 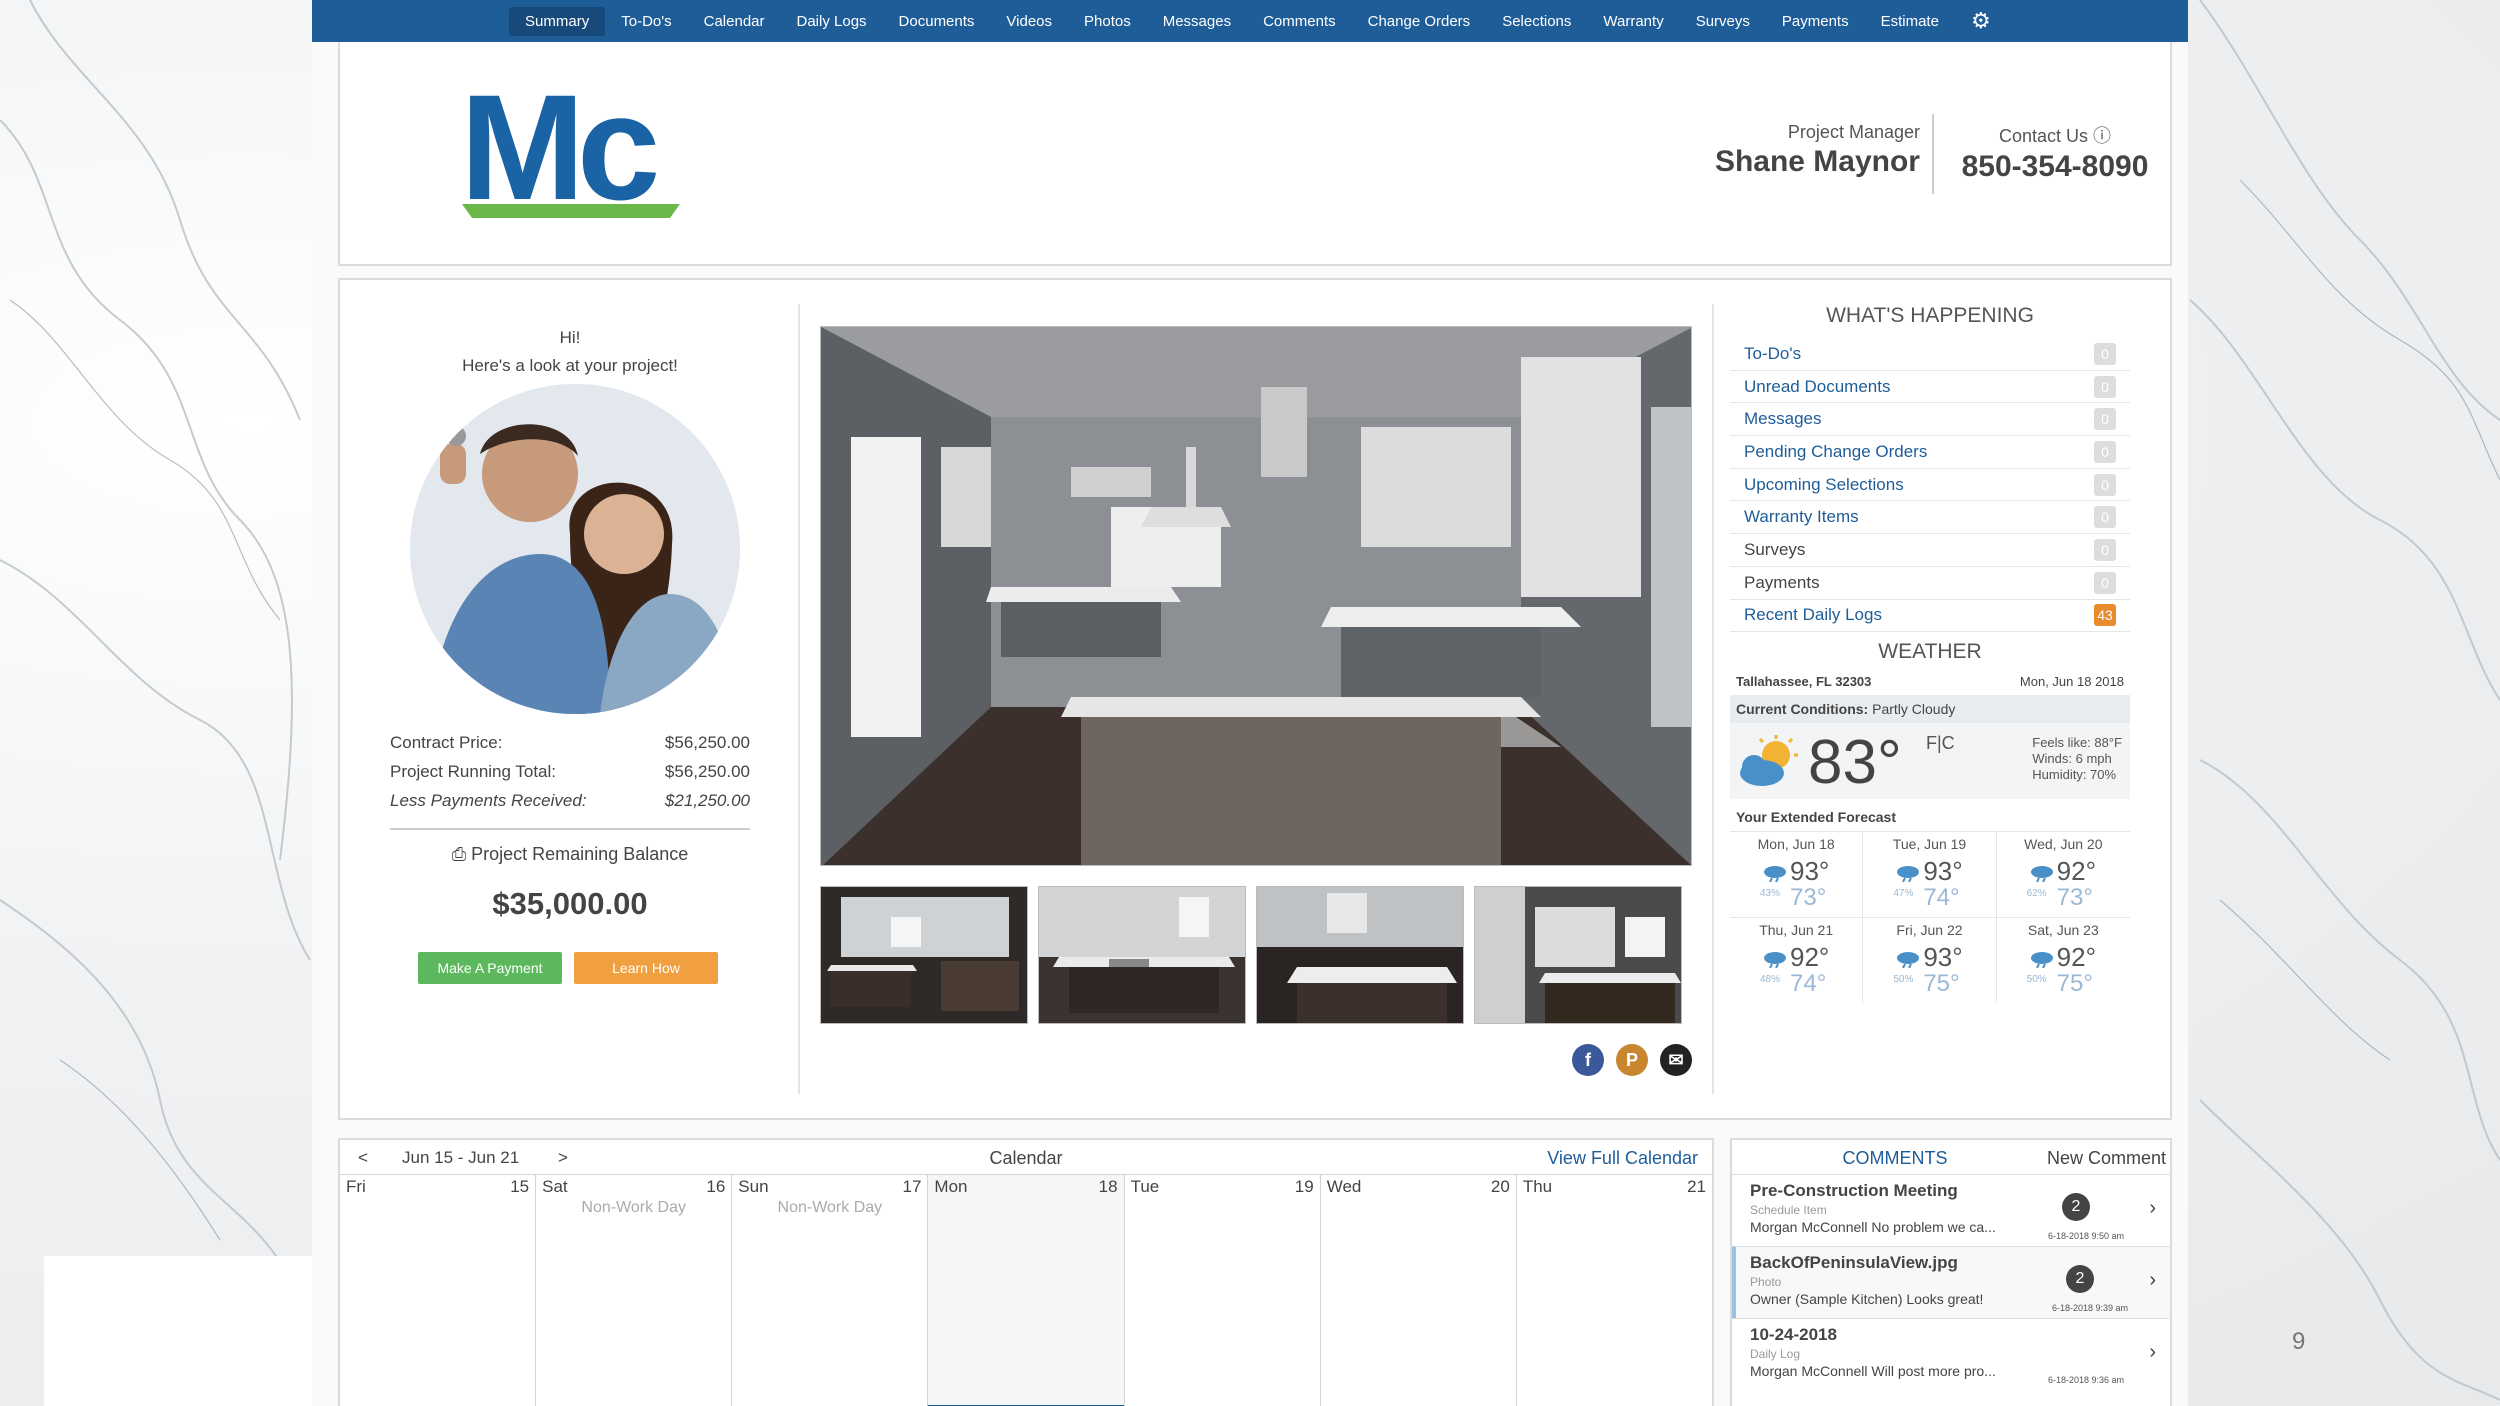 I want to click on gear-icon: ⚙, so click(x=1981, y=21).